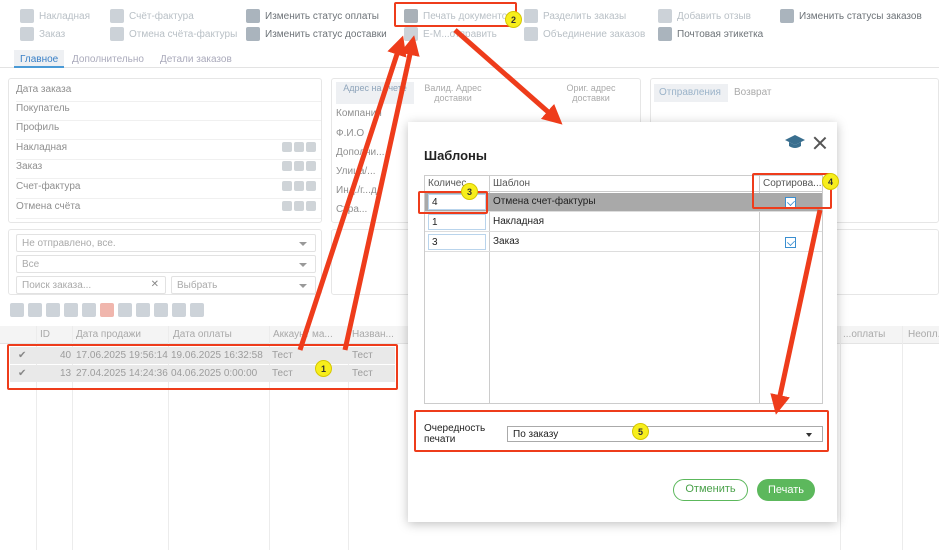 This screenshot has height=550, width=939. Describe the element at coordinates (35, 310) in the screenshot. I see `edit-icon` at that location.